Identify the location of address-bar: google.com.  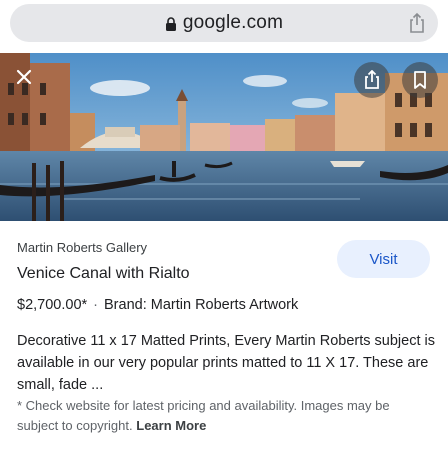
(224, 23).